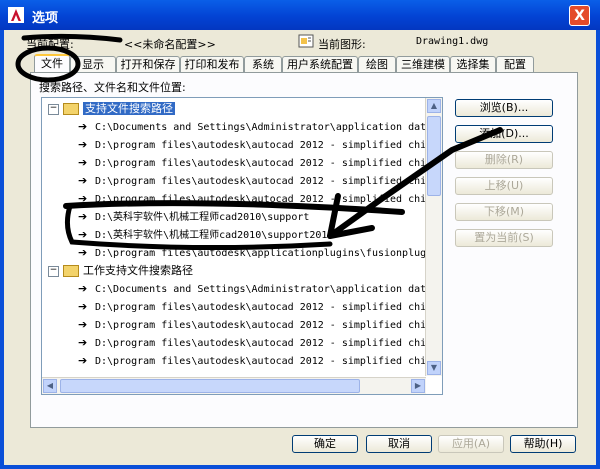 The image size is (600, 469). Describe the element at coordinates (50, 386) in the screenshot. I see `scroll-left-icon: ◀` at that location.